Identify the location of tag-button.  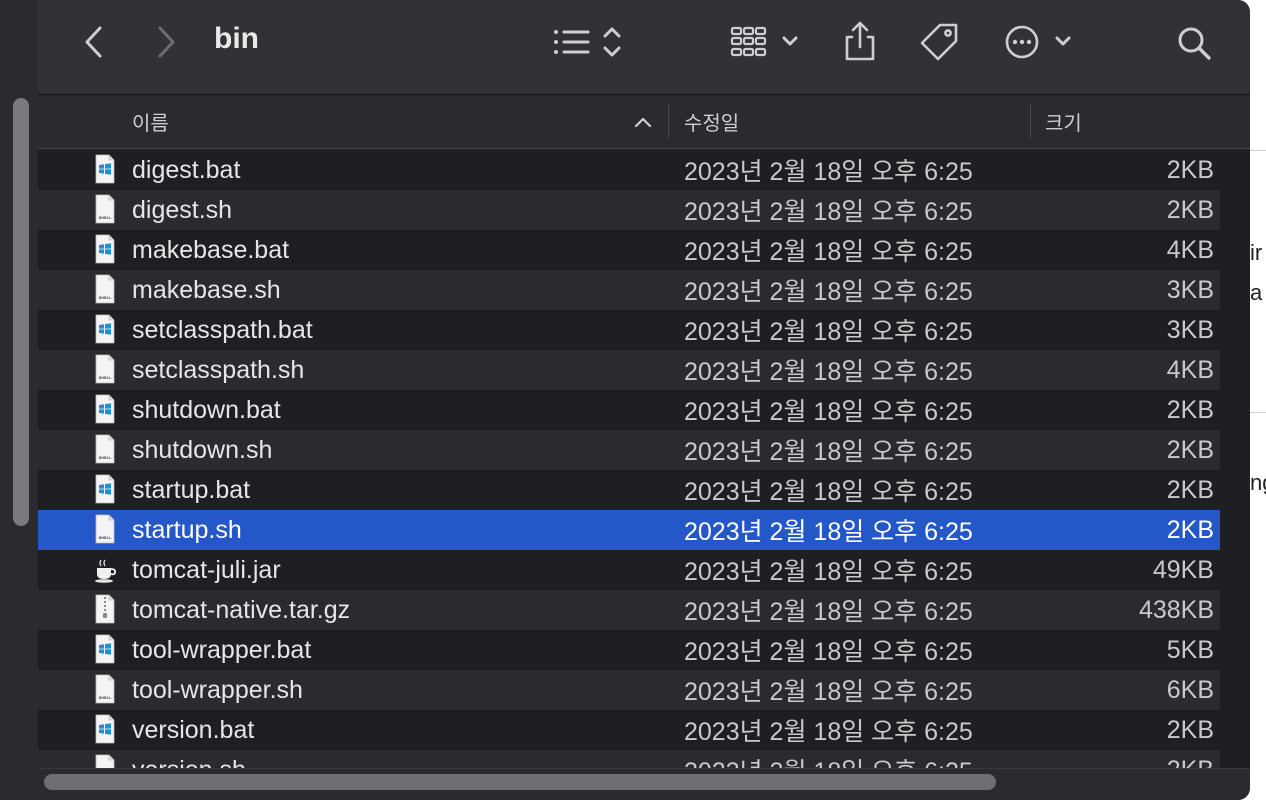
(939, 42).